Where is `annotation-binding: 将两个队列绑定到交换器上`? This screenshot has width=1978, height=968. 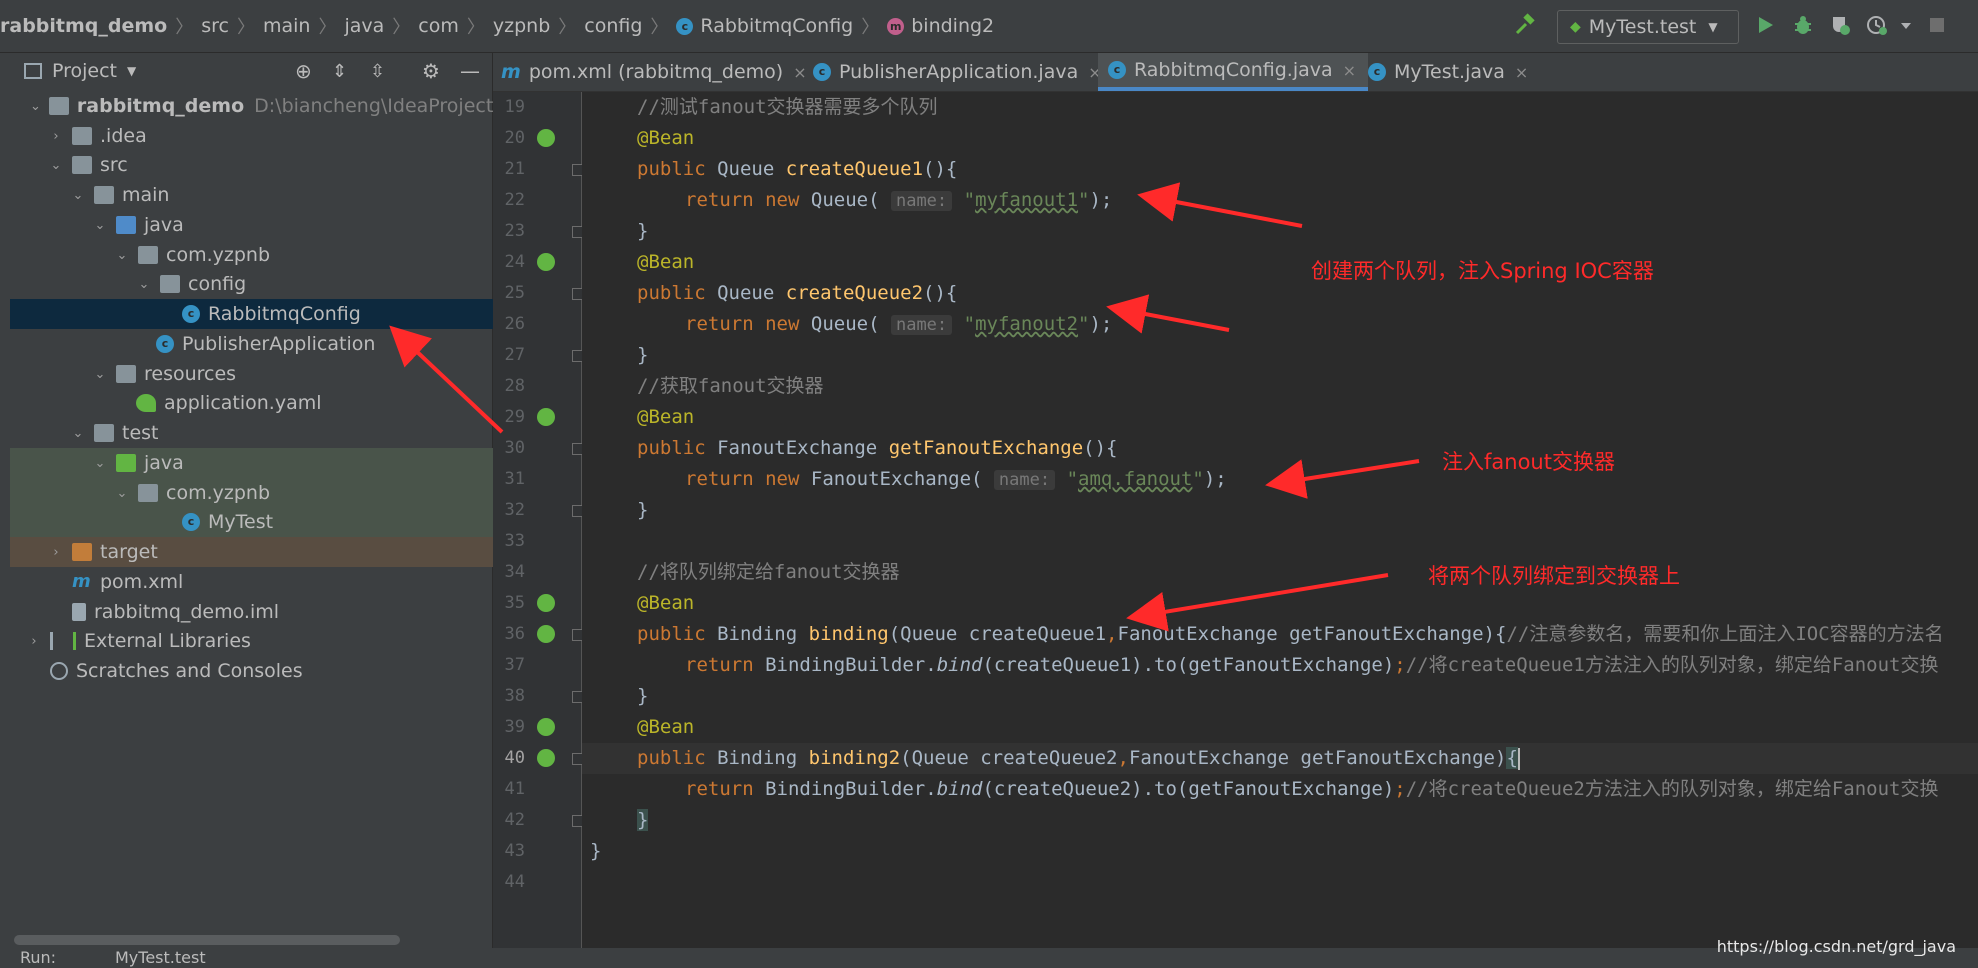 annotation-binding: 将两个队列绑定到交换器上 is located at coordinates (1554, 576).